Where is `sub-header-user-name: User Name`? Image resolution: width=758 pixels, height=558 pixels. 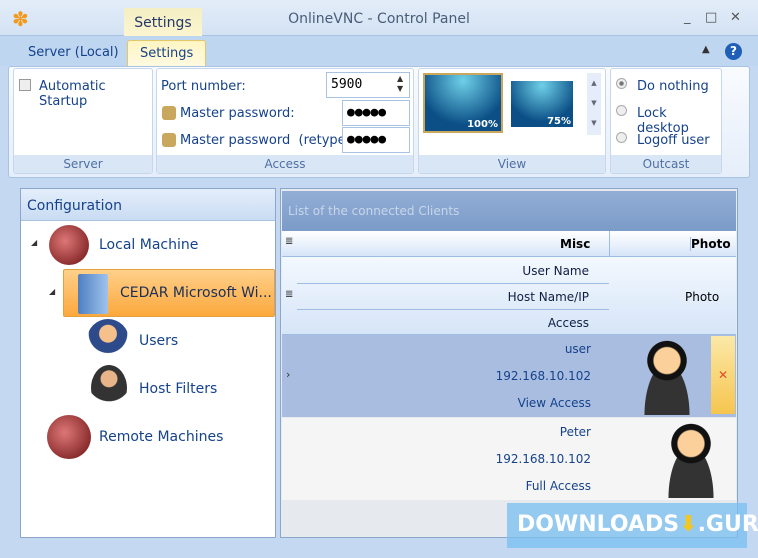
sub-header-user-name: User Name is located at coordinates (453, 271).